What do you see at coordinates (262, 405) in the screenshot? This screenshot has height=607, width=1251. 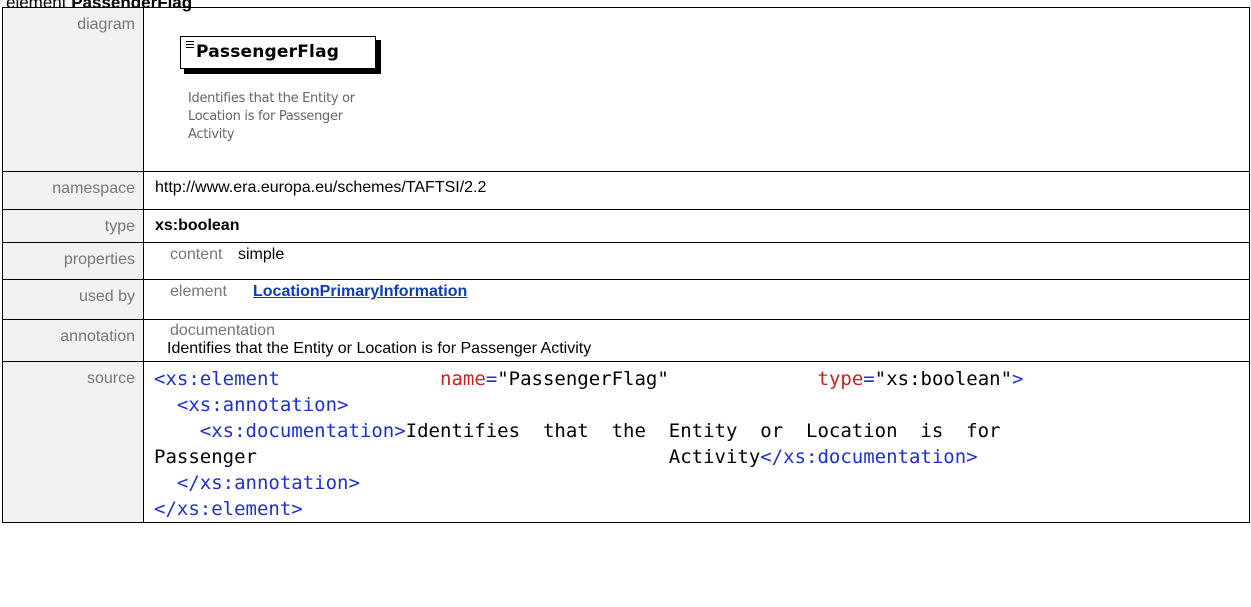 I see `src-line2: <xs:annotation>` at bounding box center [262, 405].